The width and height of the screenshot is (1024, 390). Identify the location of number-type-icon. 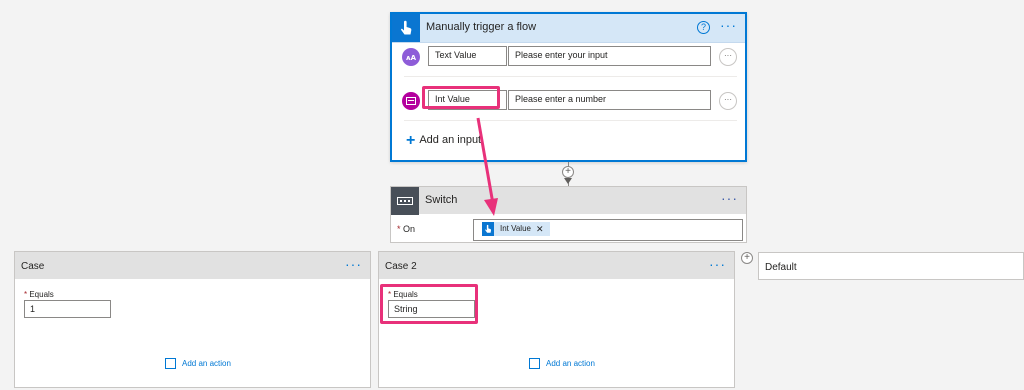
(411, 101).